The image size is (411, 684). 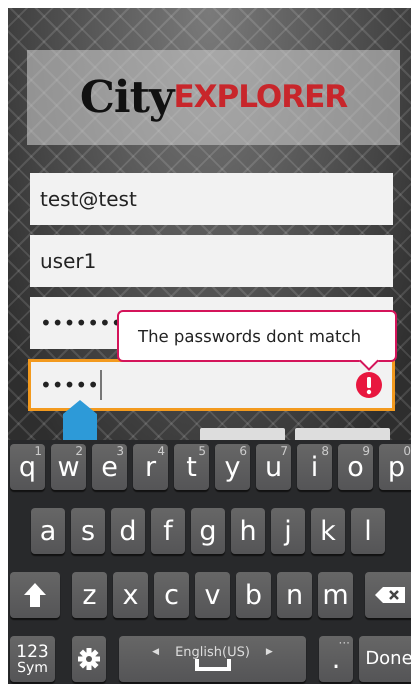 I want to click on symbols-key: 123 Sym, so click(x=32, y=659).